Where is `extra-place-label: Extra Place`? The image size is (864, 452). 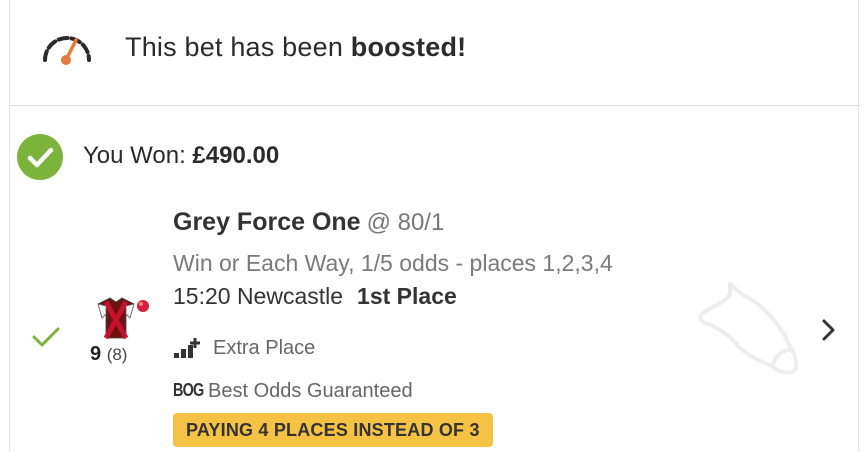
extra-place-label: Extra Place is located at coordinates (264, 348).